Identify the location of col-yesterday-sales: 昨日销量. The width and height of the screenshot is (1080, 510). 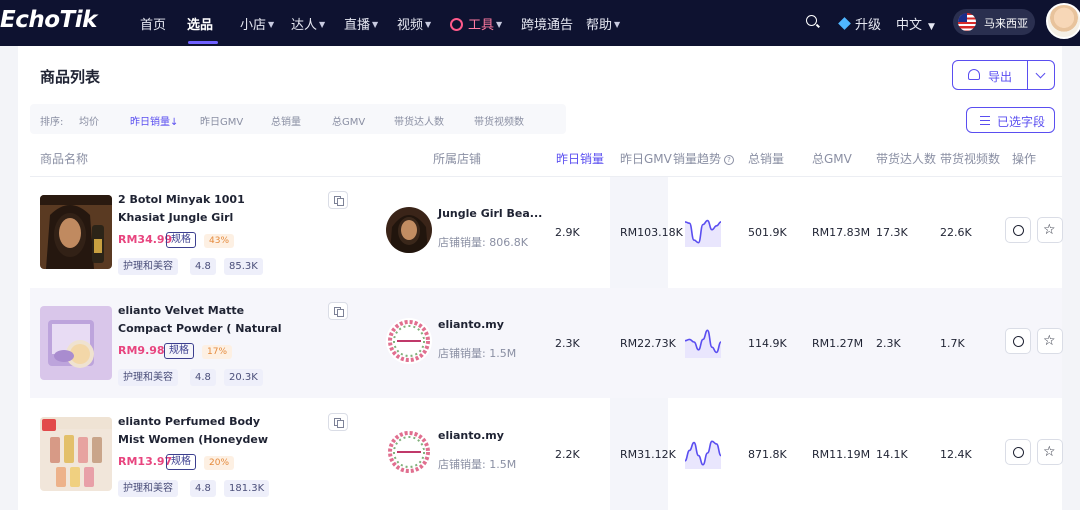
(580, 158).